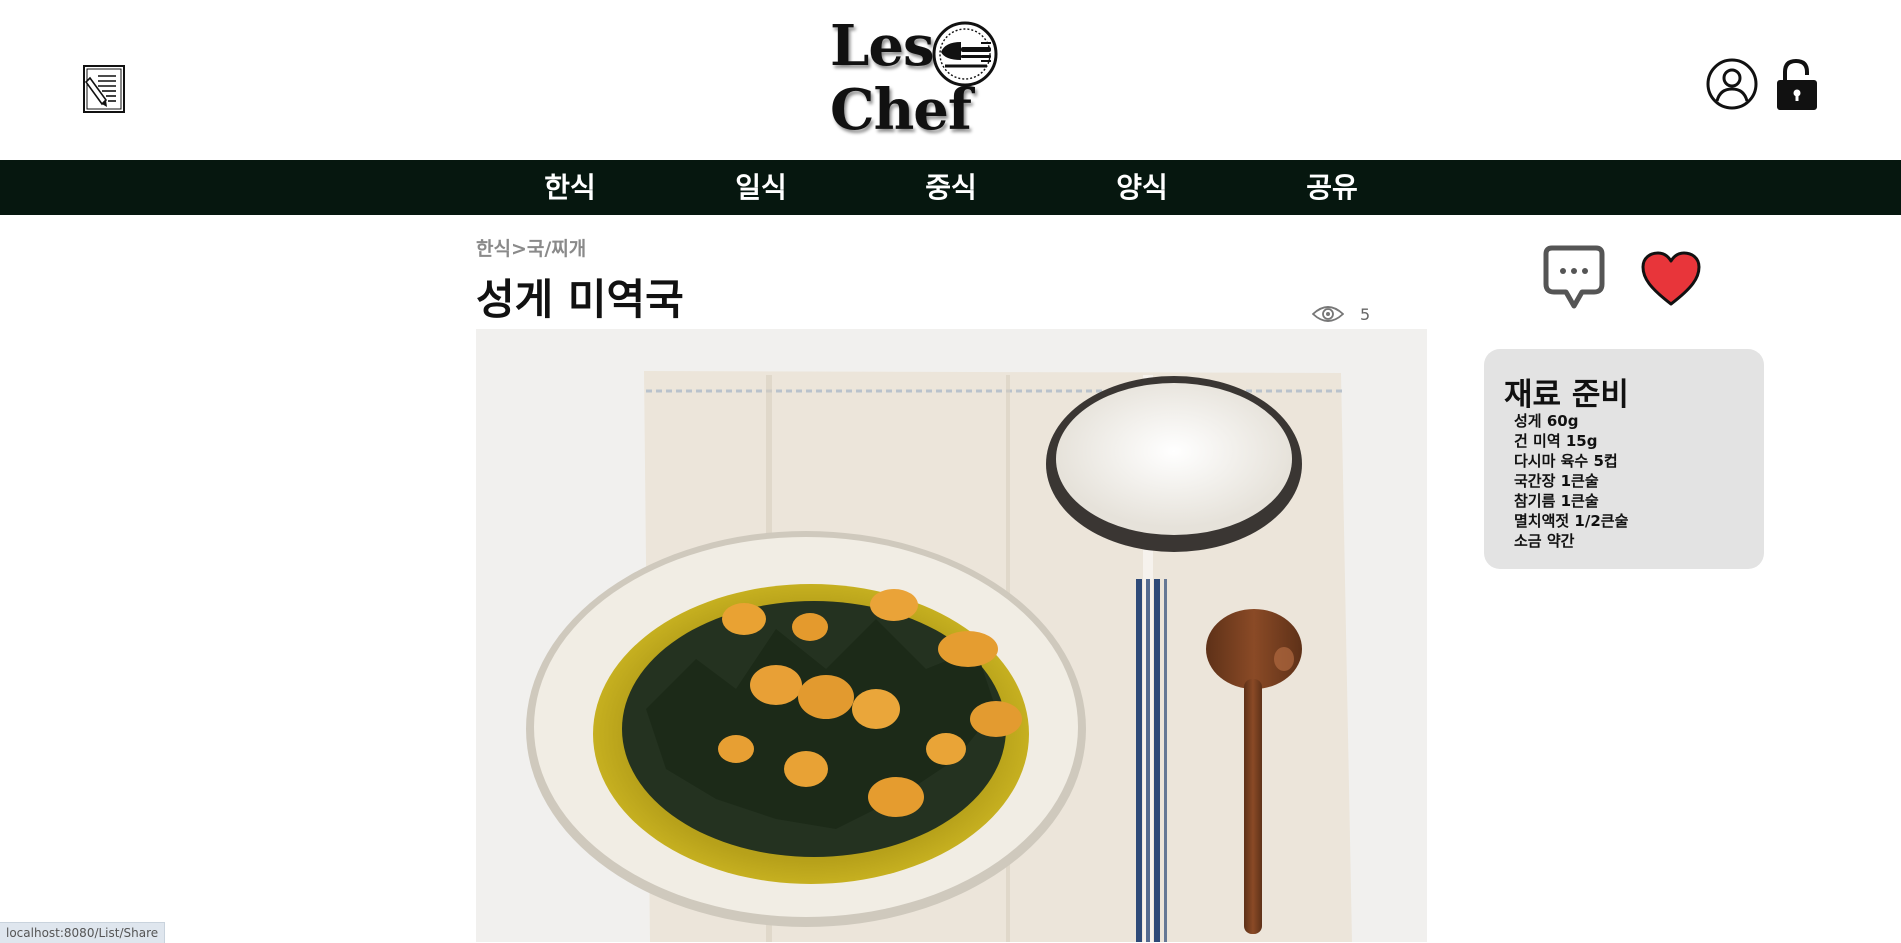  I want to click on ingredient-item: 멸치액젓 1/2큰술, so click(1571, 521).